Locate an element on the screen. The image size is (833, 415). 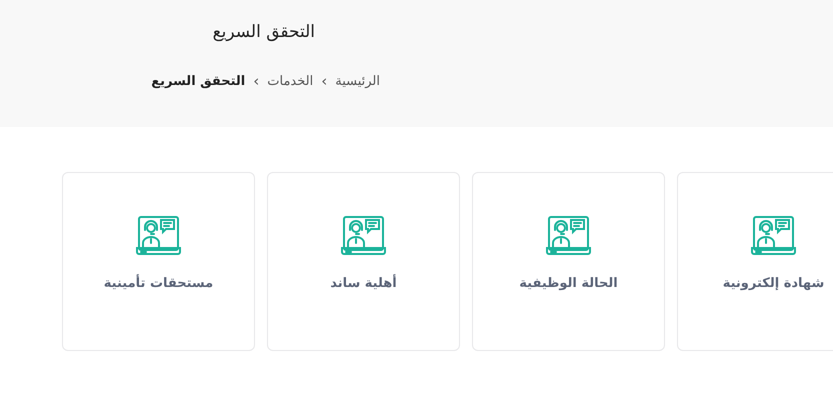
service-label: أهلية ساند is located at coordinates (363, 283).